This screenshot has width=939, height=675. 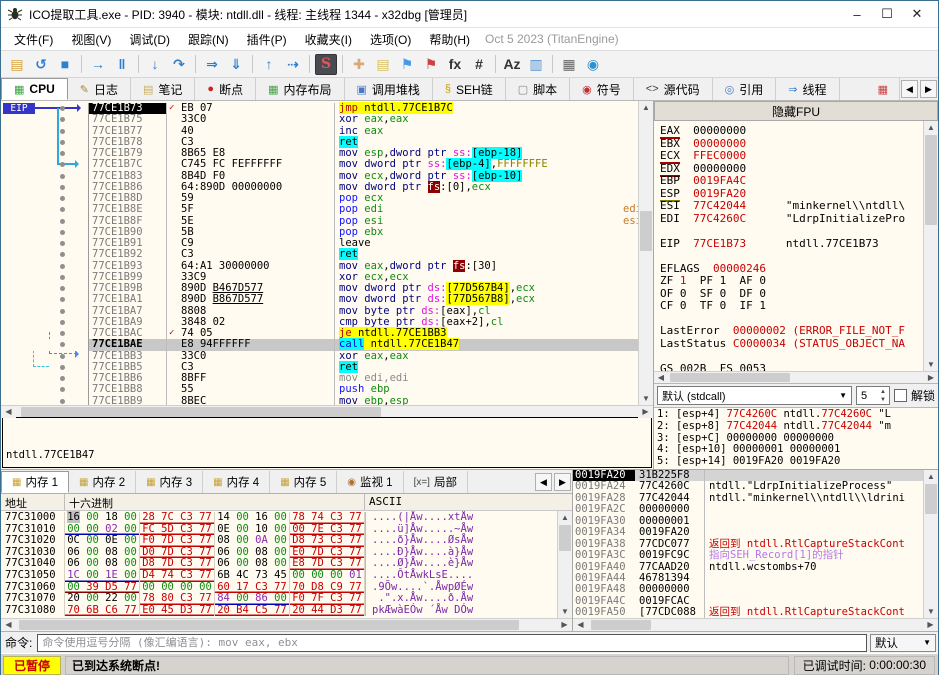 I want to click on bookmarks-icon: ⚑, so click(x=431, y=64).